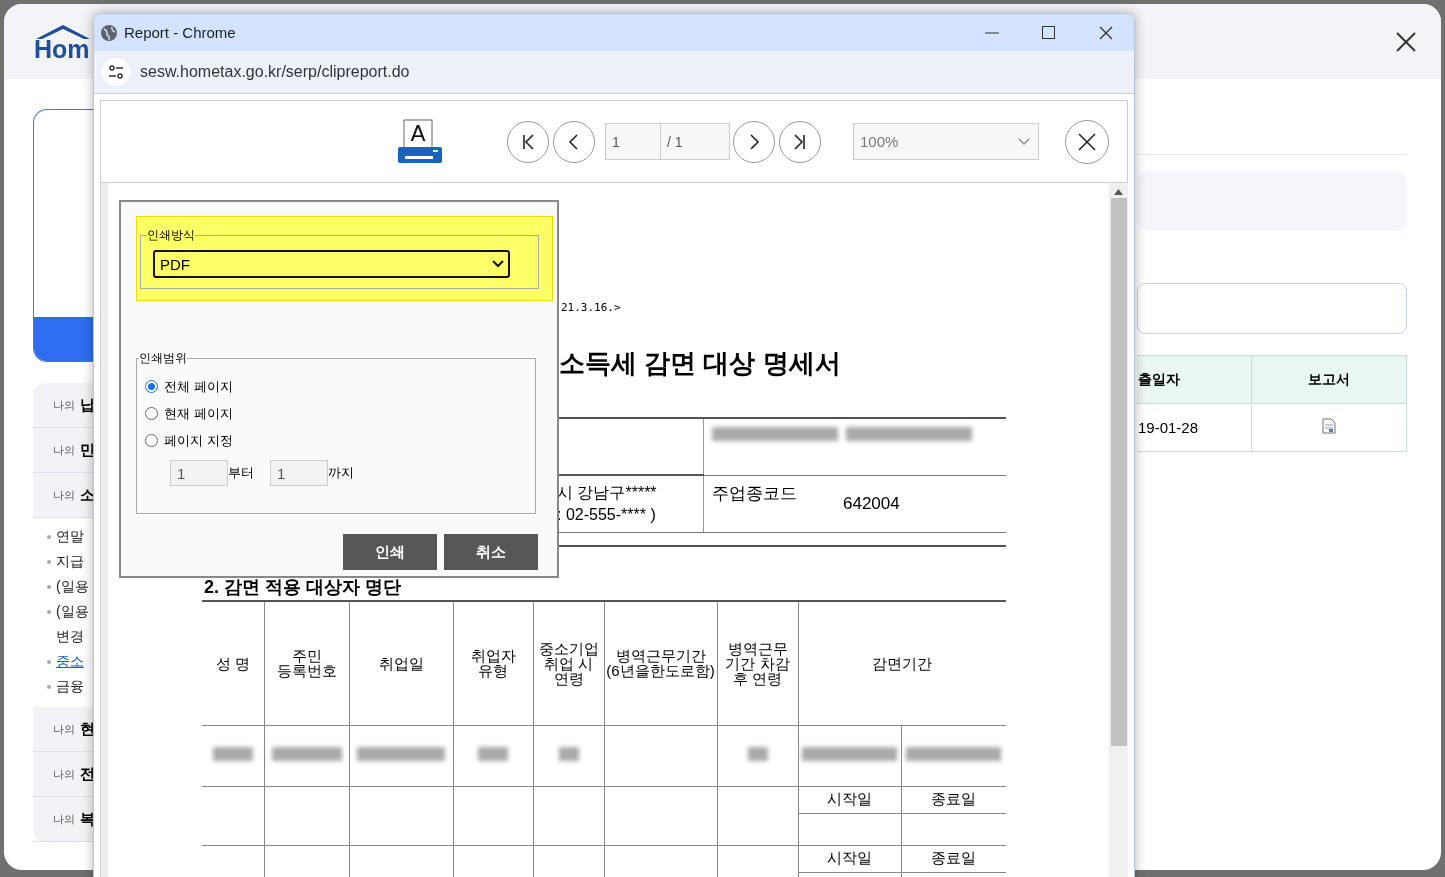  What do you see at coordinates (198, 413) in the screenshot?
I see `radio-label: 현재 페이지` at bounding box center [198, 413].